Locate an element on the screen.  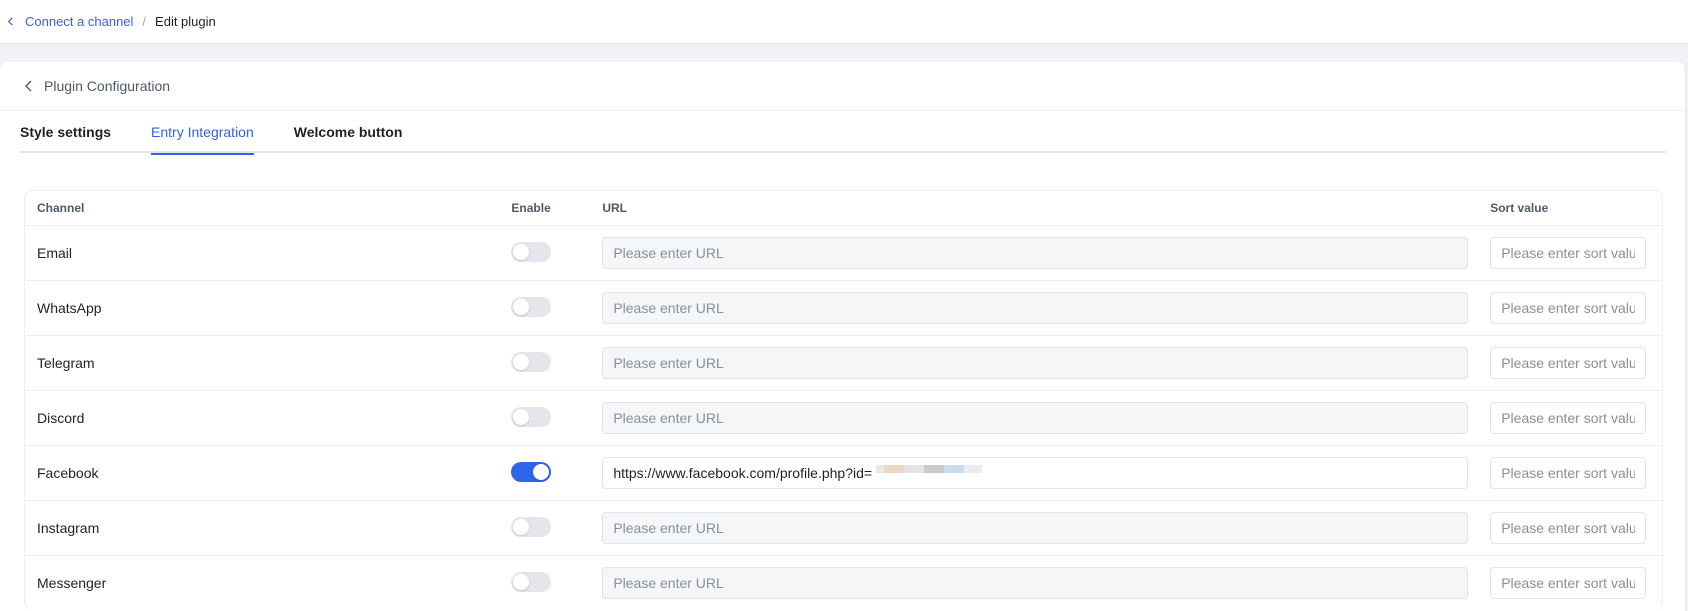
table-row: Email is located at coordinates (843, 253).